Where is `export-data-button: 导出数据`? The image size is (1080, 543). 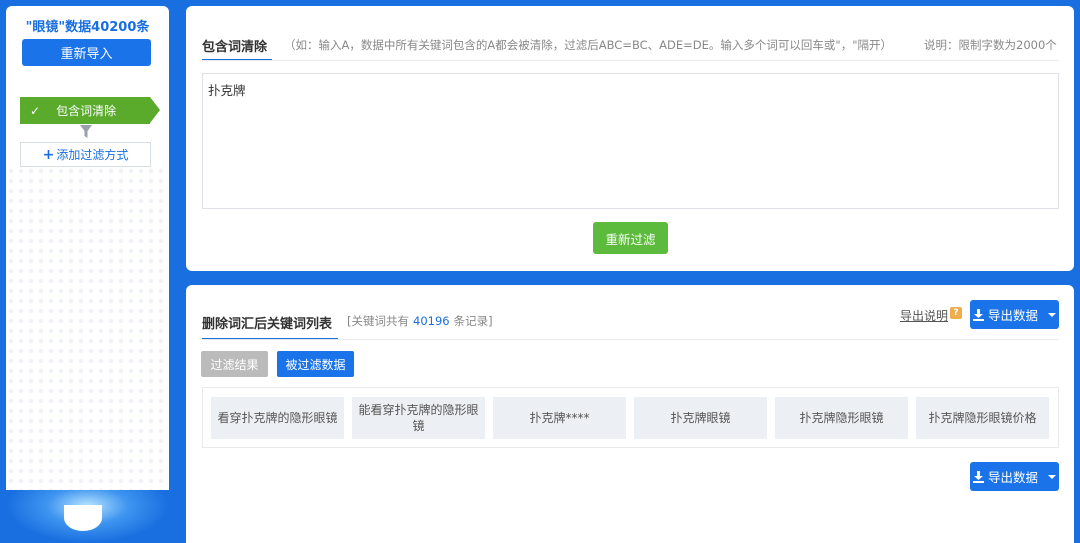
export-data-button: 导出数据 is located at coordinates (1014, 314).